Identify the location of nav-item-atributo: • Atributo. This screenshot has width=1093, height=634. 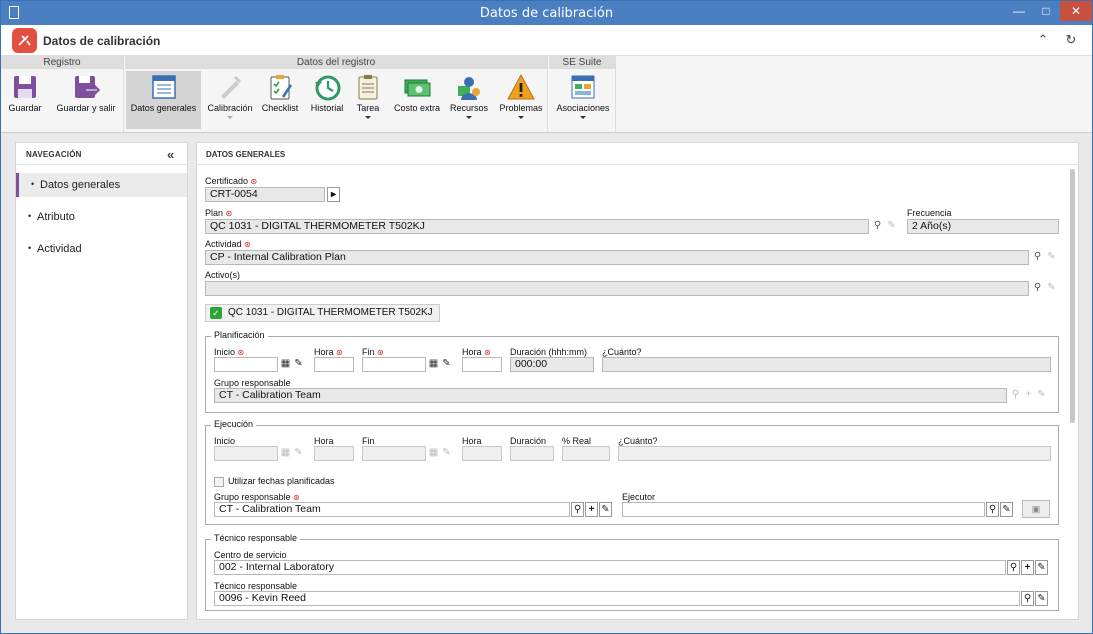
(101, 217).